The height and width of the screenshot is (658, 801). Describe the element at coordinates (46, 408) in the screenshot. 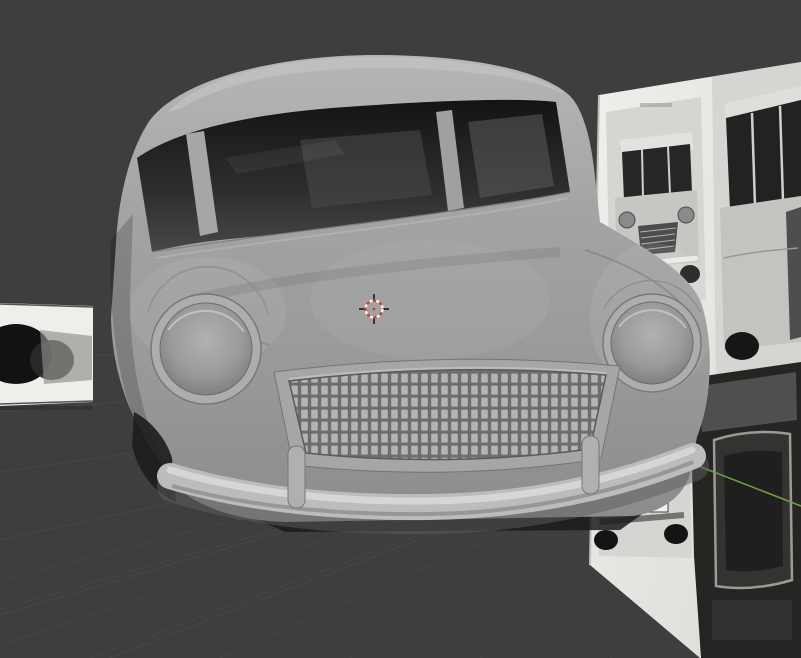

I see `reference-strip-shadow` at that location.